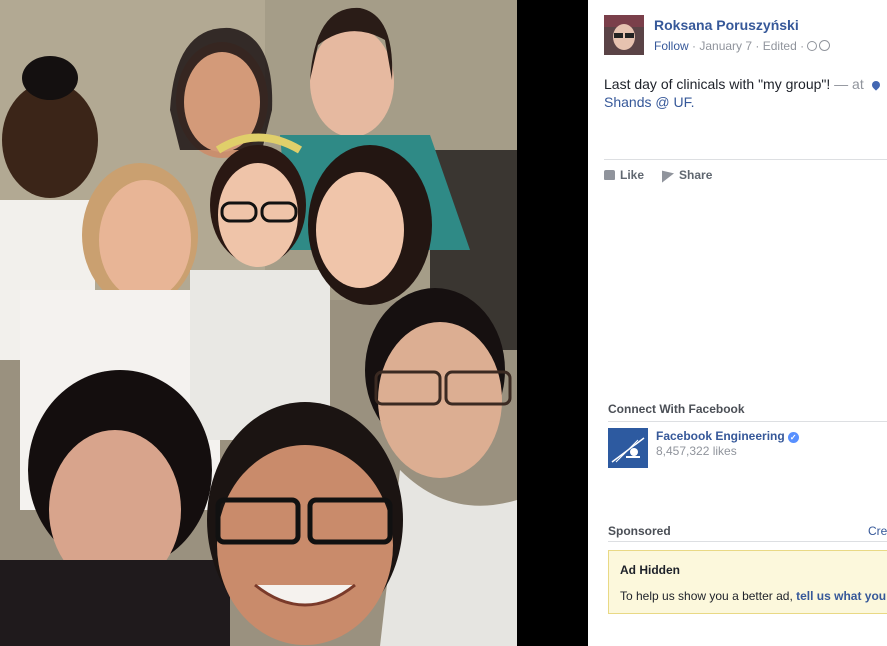  What do you see at coordinates (609, 175) in the screenshot?
I see `thumbs-up-icon` at bounding box center [609, 175].